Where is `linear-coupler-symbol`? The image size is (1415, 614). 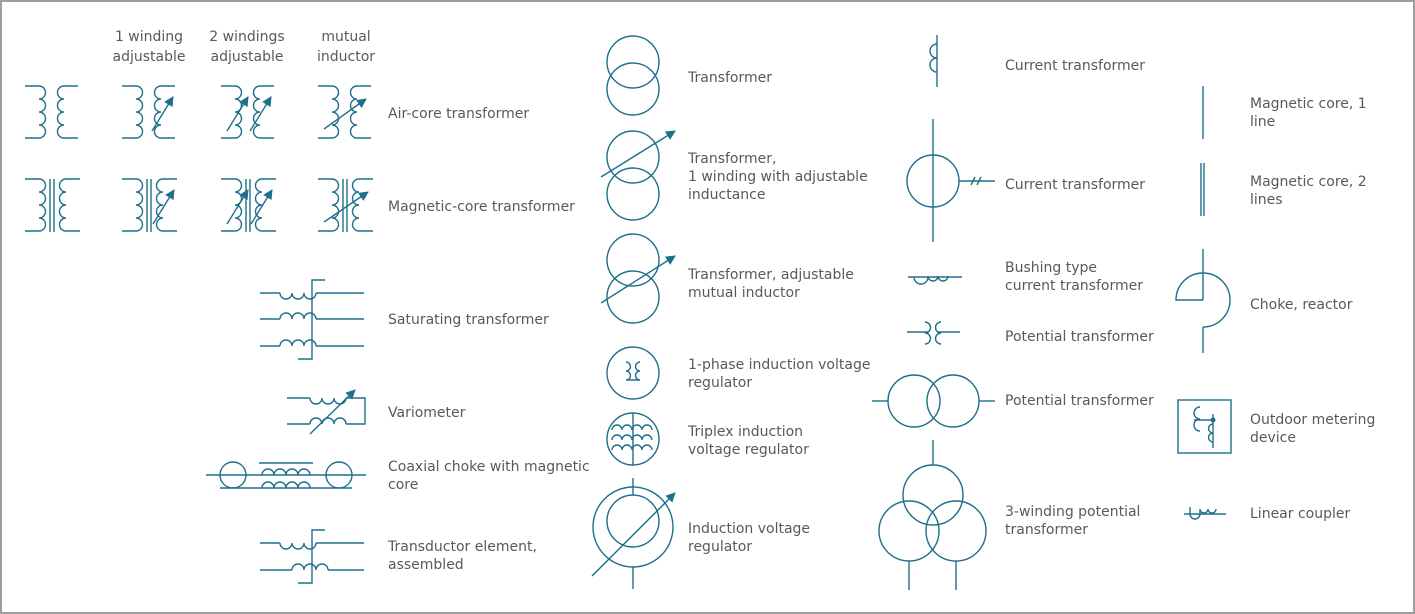 linear-coupler-symbol is located at coordinates (1205, 513).